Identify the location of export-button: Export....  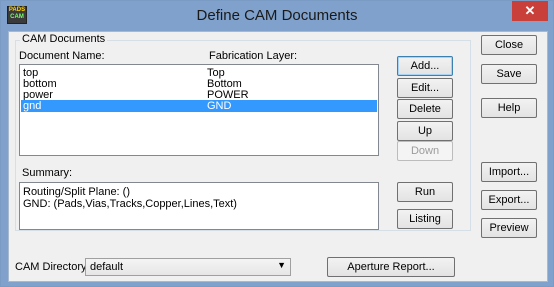
(509, 200).